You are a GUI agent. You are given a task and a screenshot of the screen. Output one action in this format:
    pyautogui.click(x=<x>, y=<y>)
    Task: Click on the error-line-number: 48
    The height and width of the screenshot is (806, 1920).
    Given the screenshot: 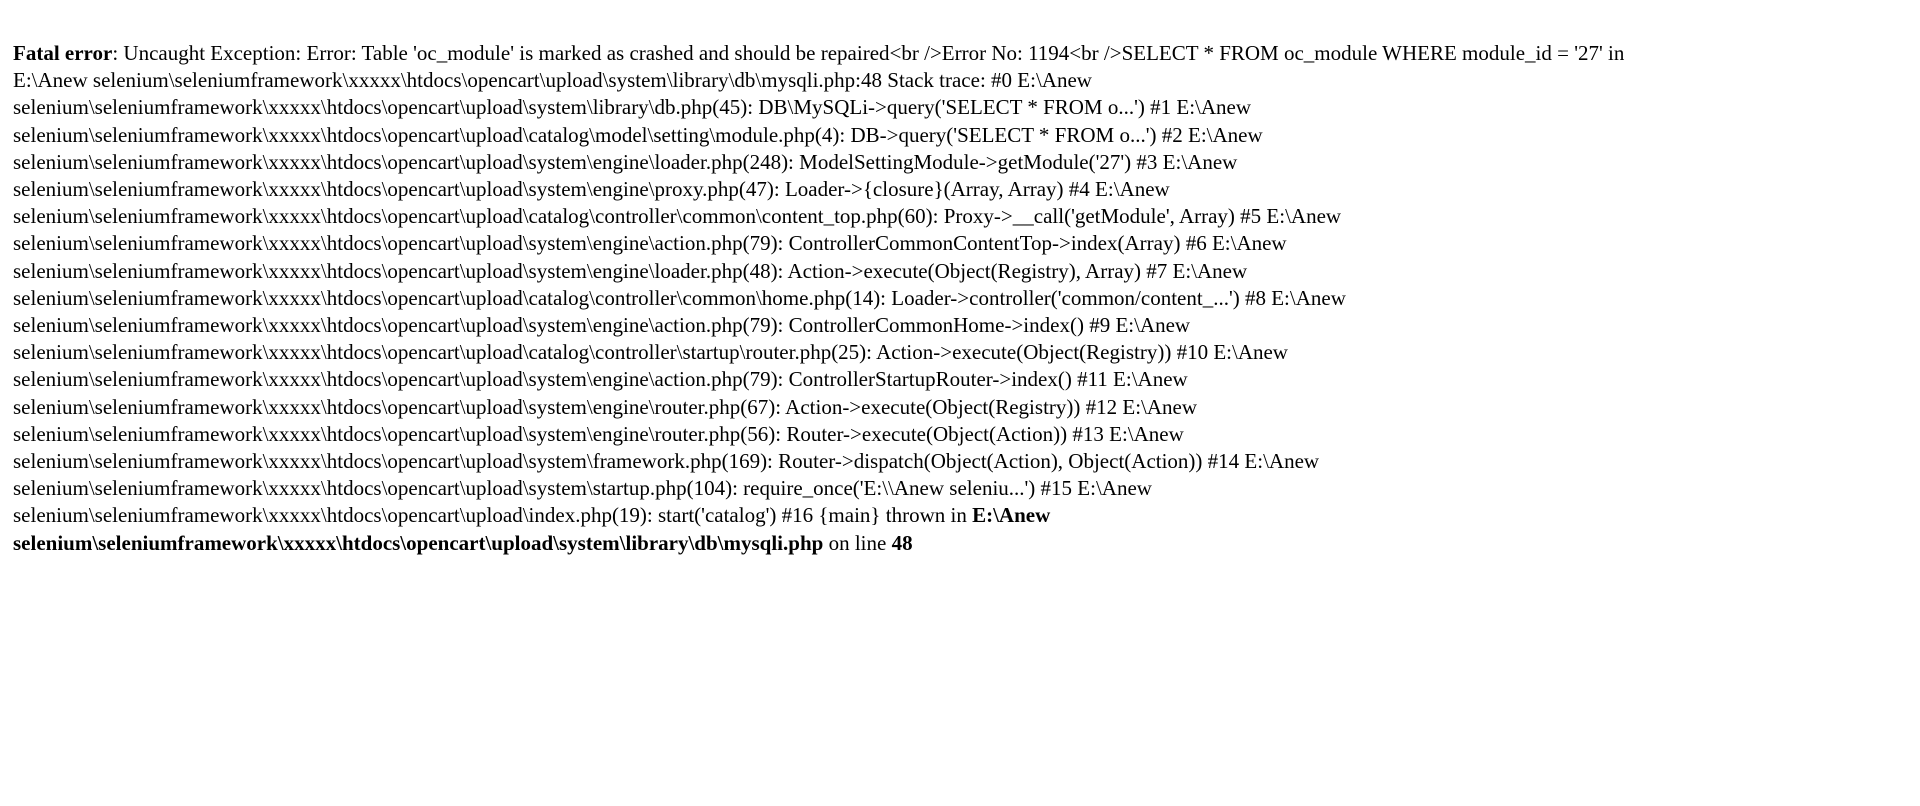 What is the action you would take?
    pyautogui.click(x=902, y=542)
    